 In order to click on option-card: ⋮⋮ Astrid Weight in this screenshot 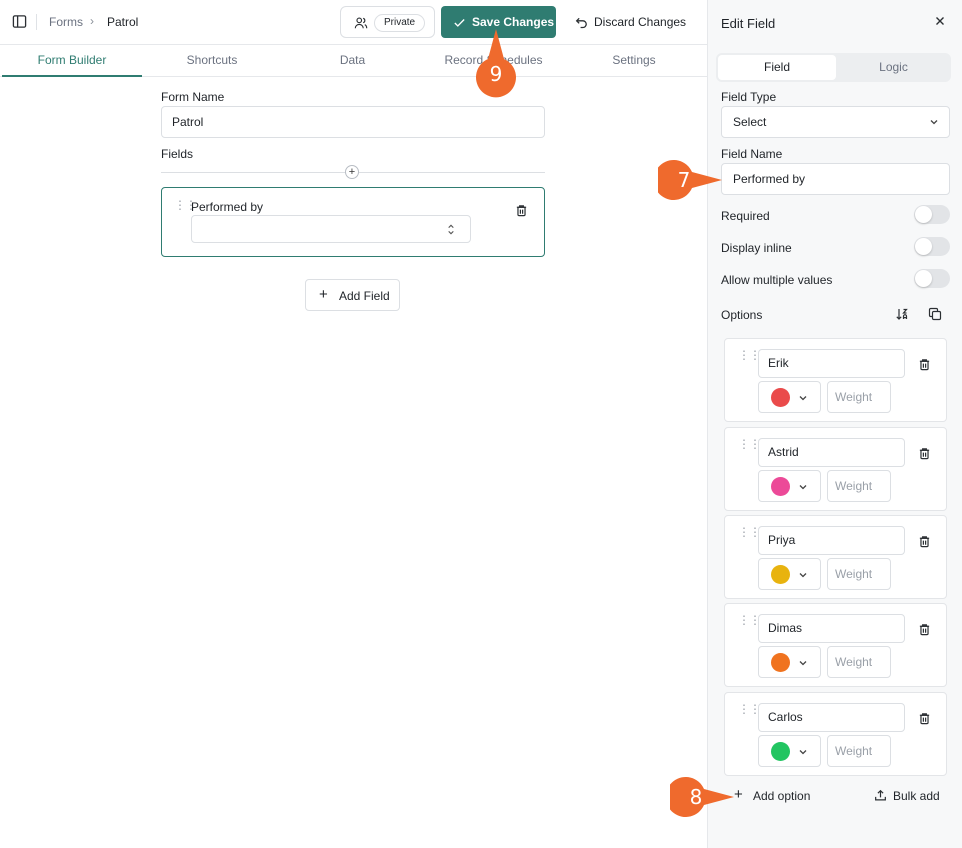, I will do `click(835, 469)`.